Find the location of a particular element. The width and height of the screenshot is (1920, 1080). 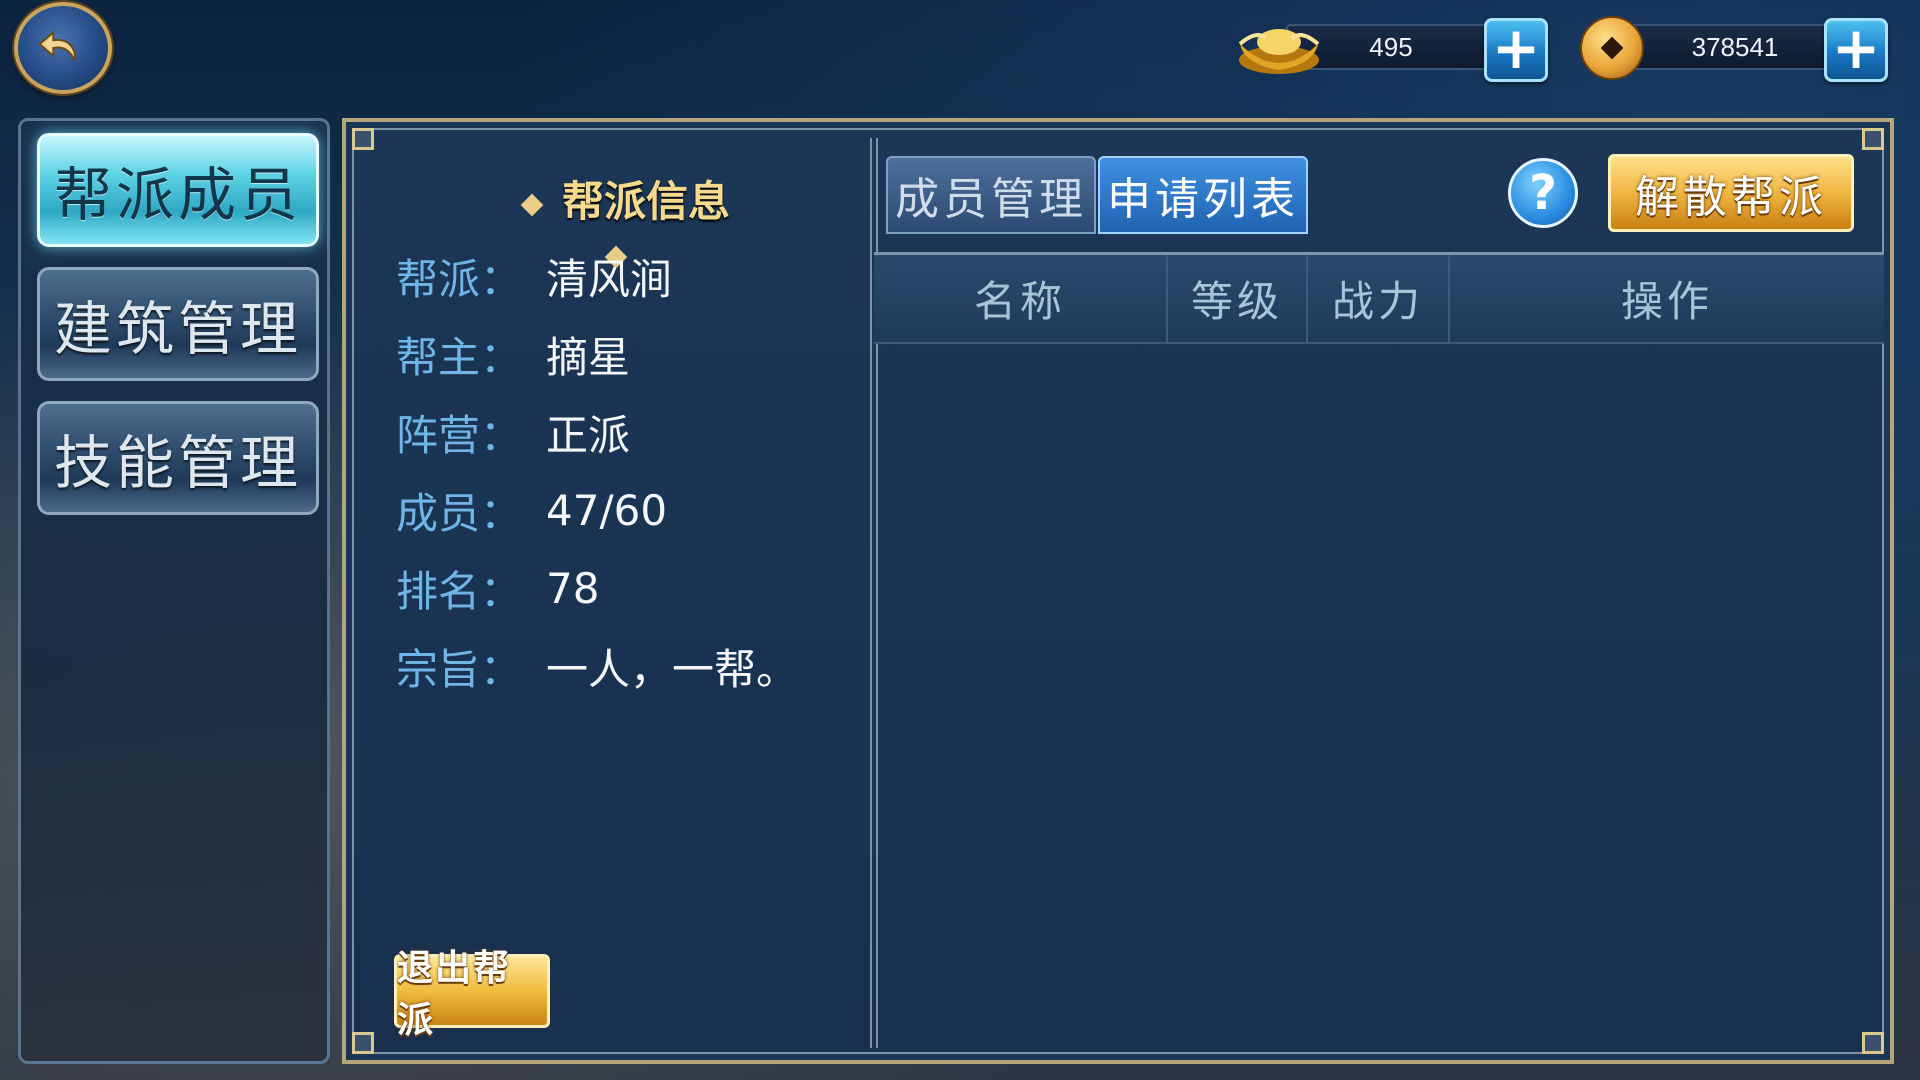

copper-coin-icon is located at coordinates (1612, 48).